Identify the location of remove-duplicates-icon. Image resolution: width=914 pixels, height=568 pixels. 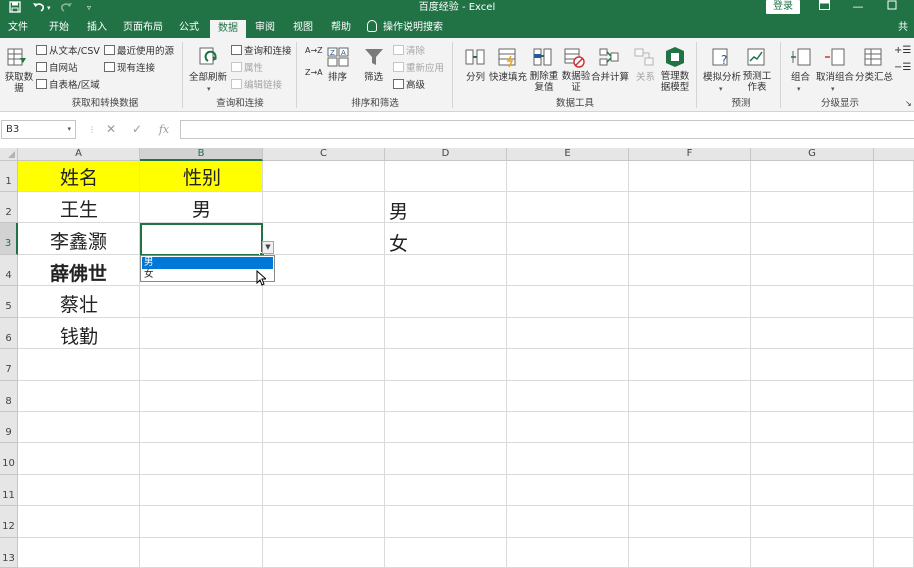
(543, 57).